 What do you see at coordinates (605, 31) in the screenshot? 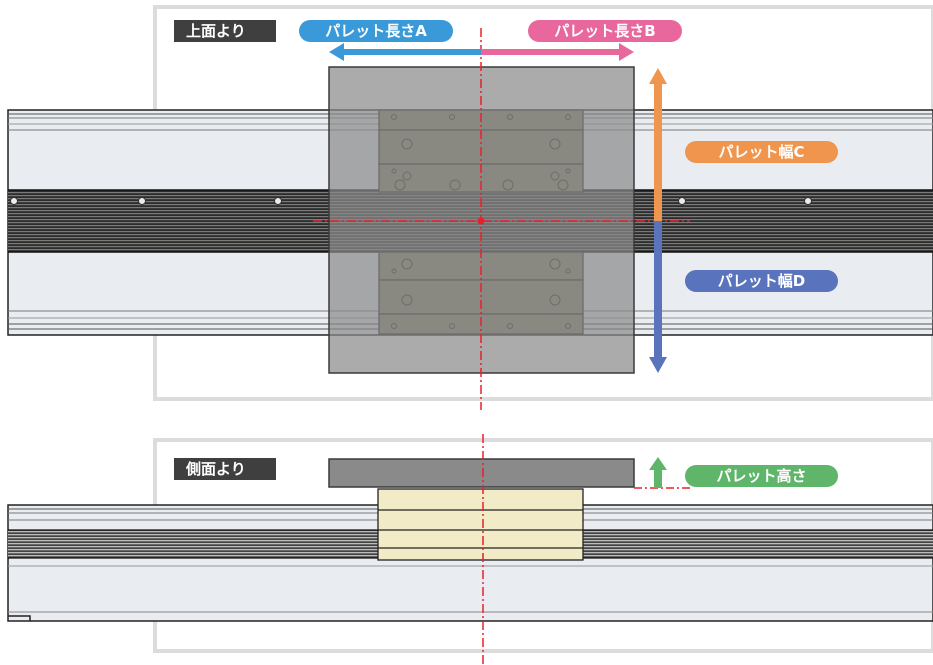
I see `pallet-length-b-label: パレット長さB` at bounding box center [605, 31].